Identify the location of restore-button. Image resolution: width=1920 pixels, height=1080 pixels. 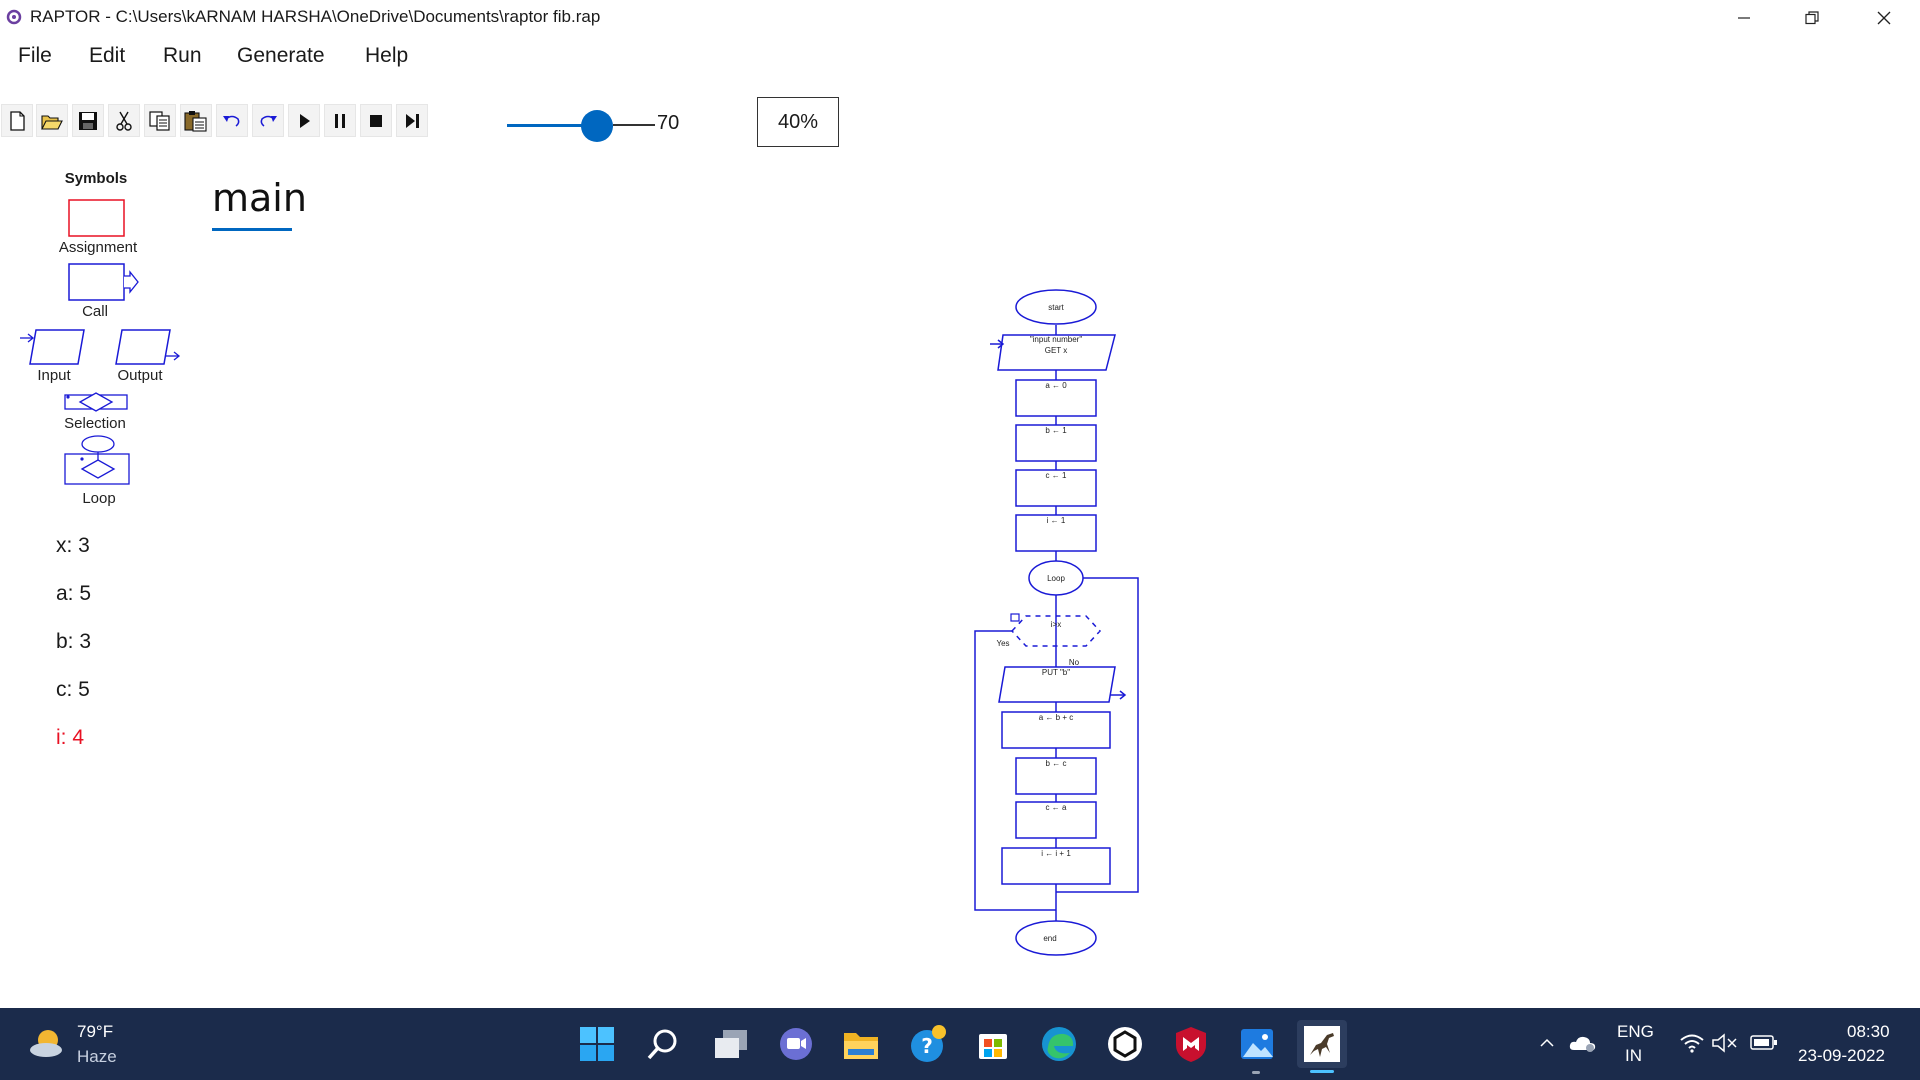
(1812, 18).